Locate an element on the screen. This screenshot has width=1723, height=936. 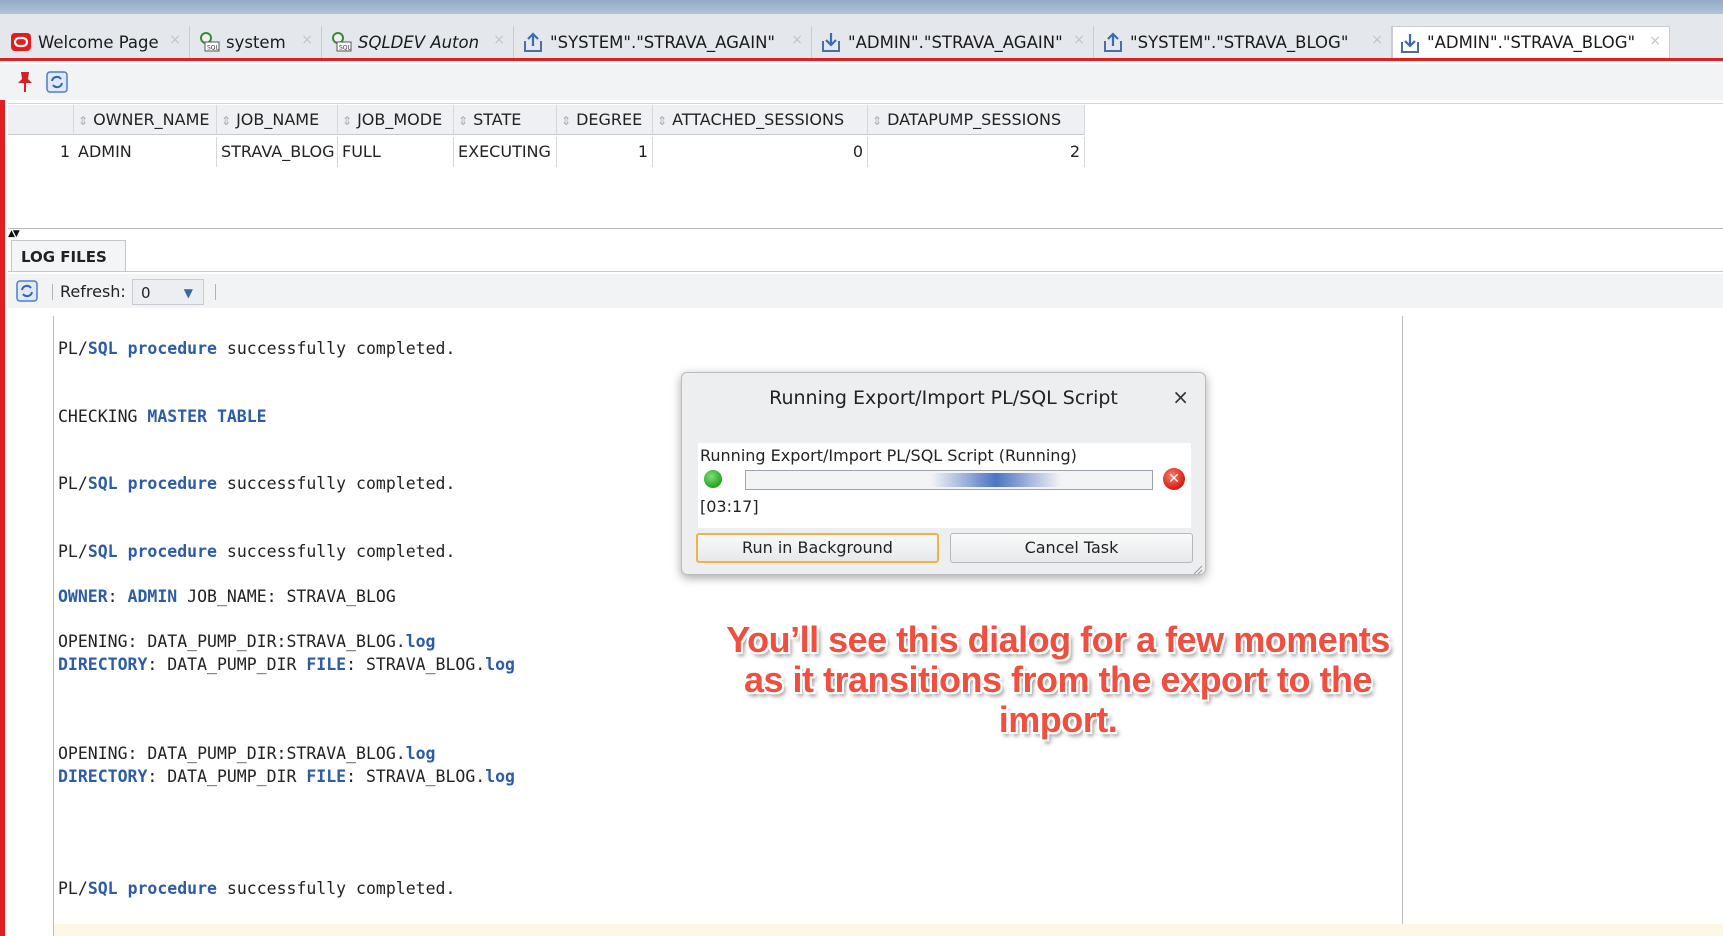
job-toolbar is located at coordinates (861, 82).